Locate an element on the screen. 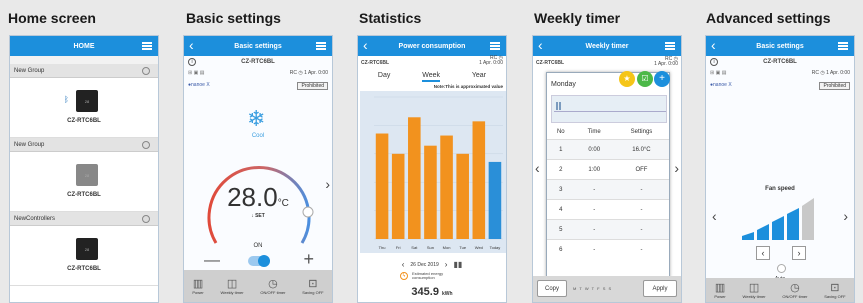 This screenshot has height=303, width=863. group-header: NewControllers is located at coordinates (84, 219).